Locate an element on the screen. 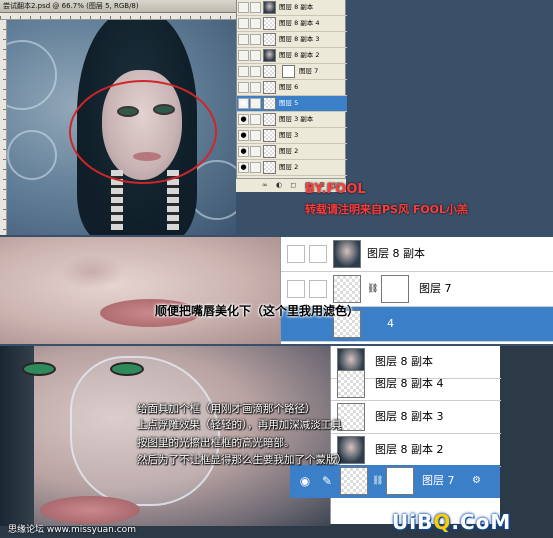 Image resolution: width=553 pixels, height=538 pixels. watermark-title: BY.FOOL is located at coordinates (335, 189).